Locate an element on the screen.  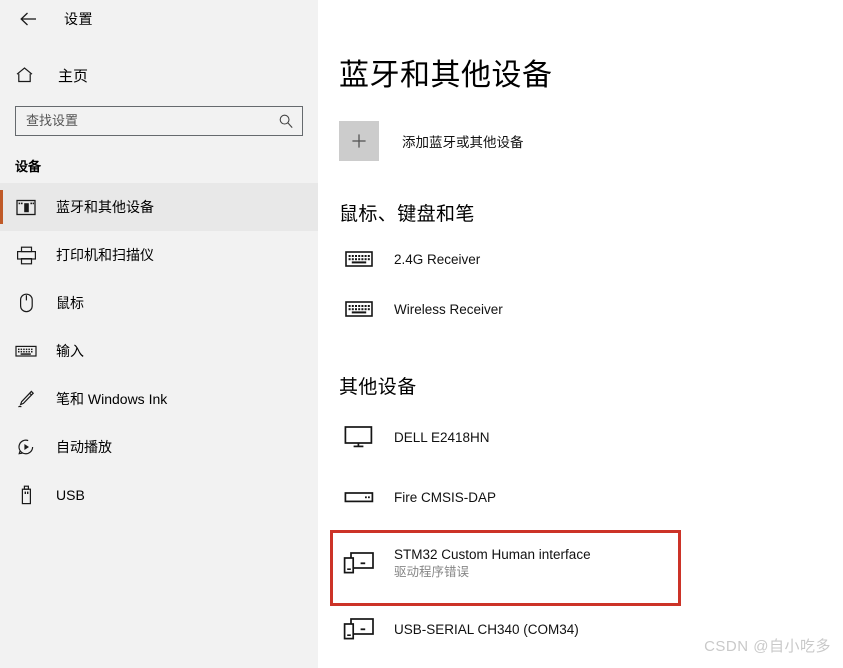
back-arrow-icon is located at coordinates (28, 19).